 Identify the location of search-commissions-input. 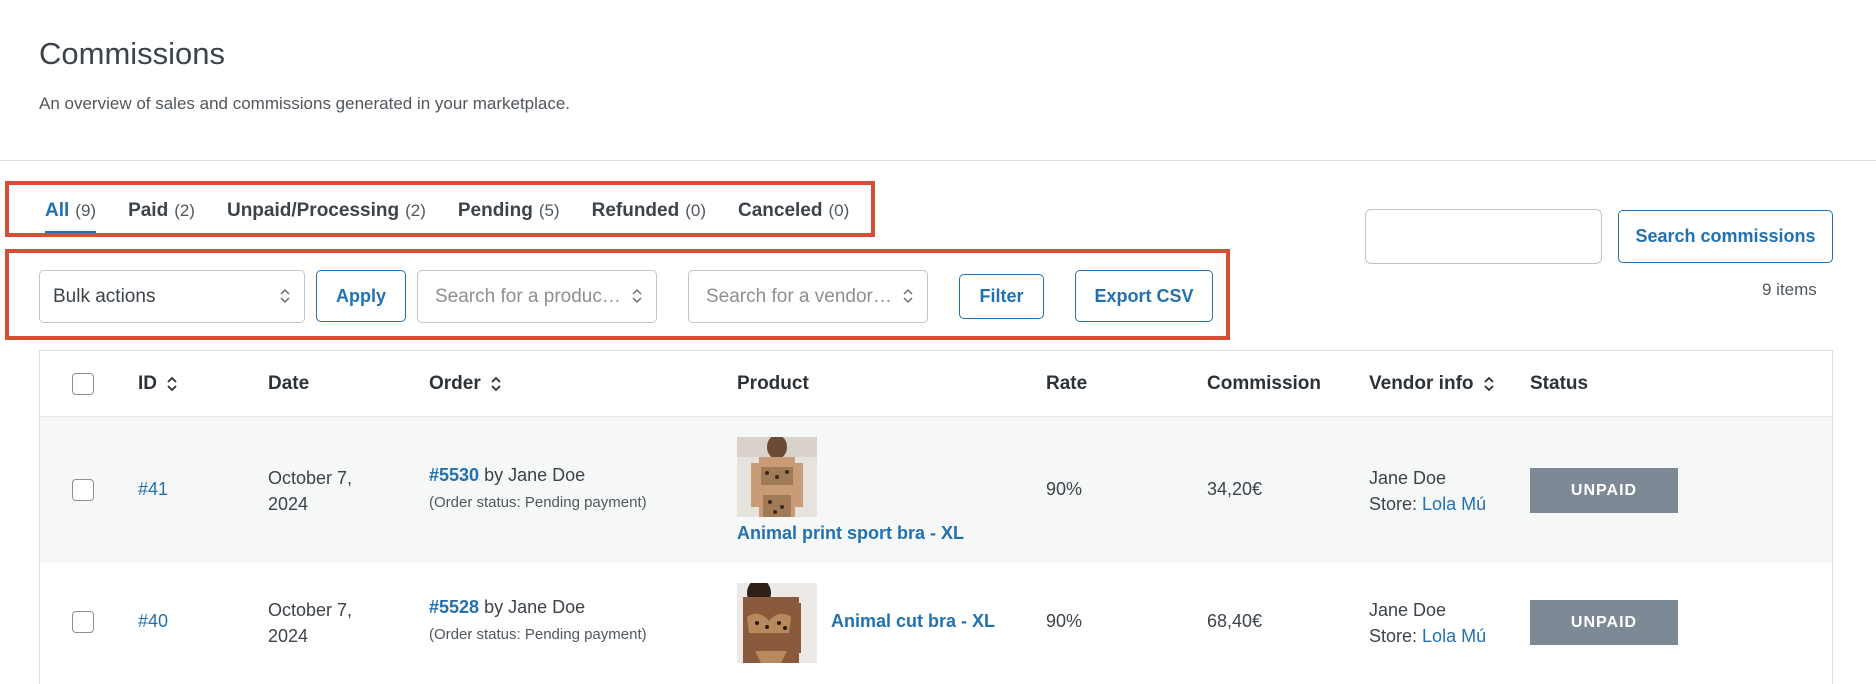
(1483, 236).